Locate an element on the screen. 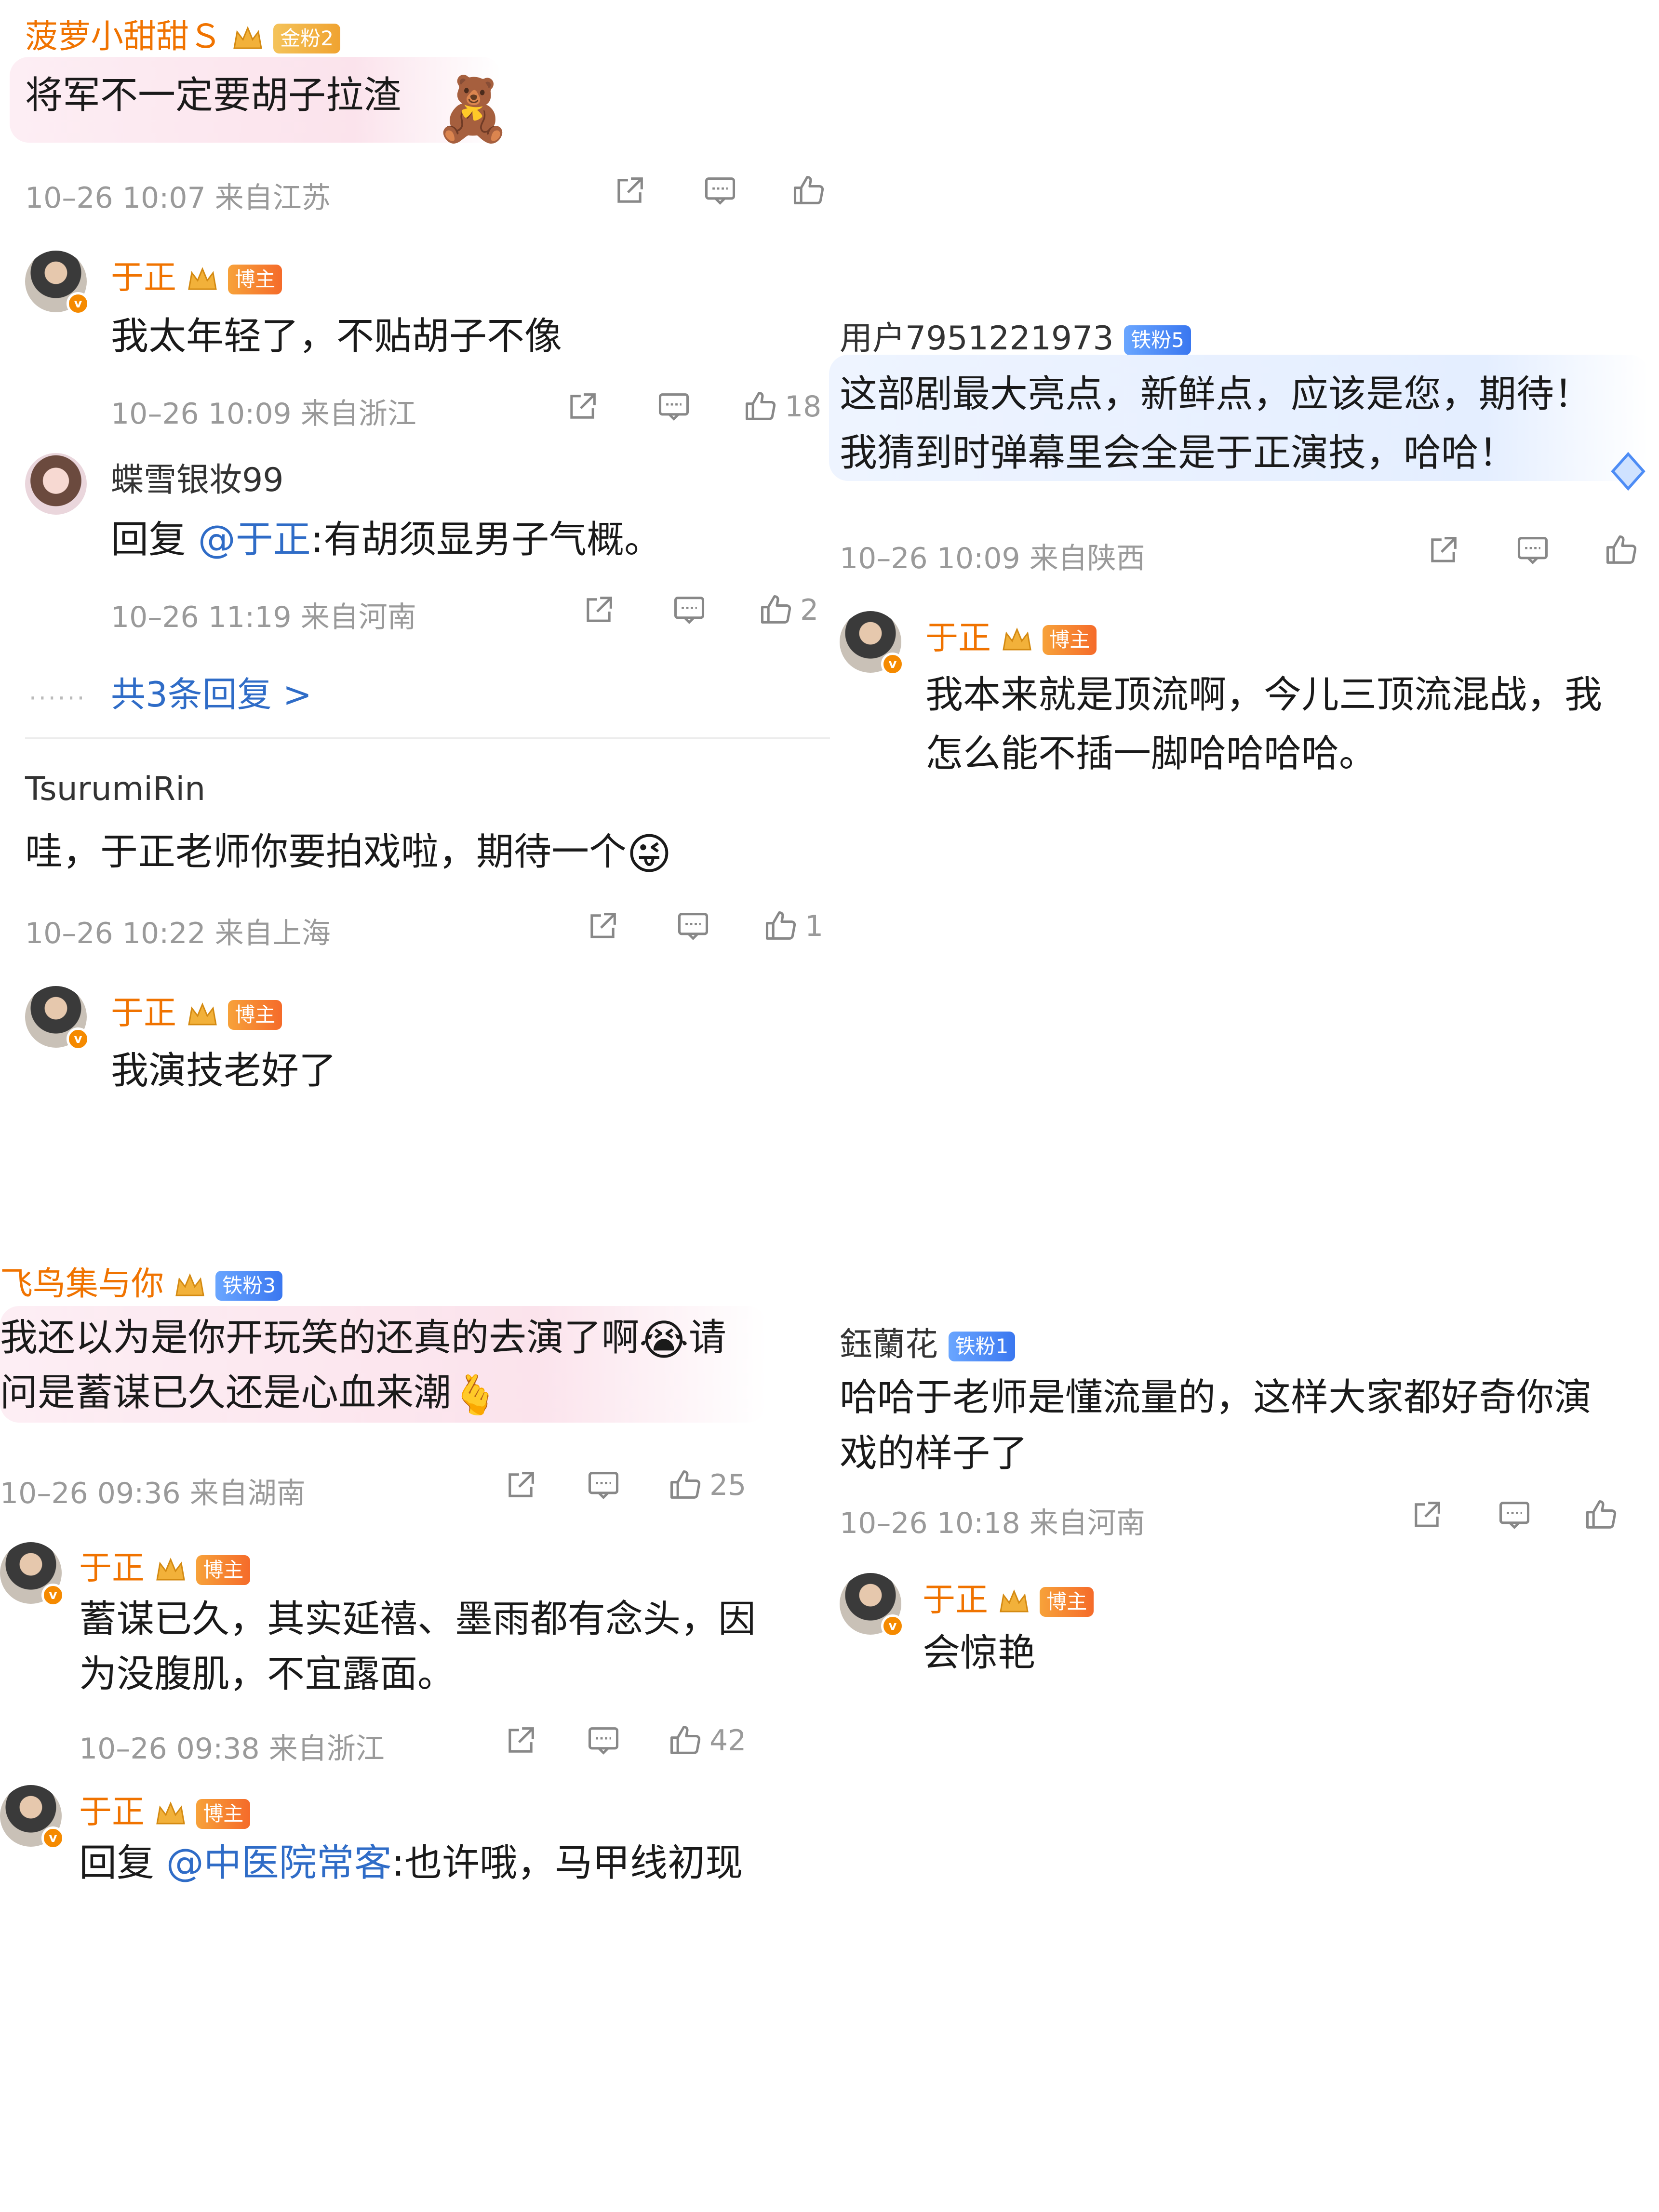 The width and height of the screenshot is (1659, 2212). reply-text: 会惊艳 is located at coordinates (979, 1653).